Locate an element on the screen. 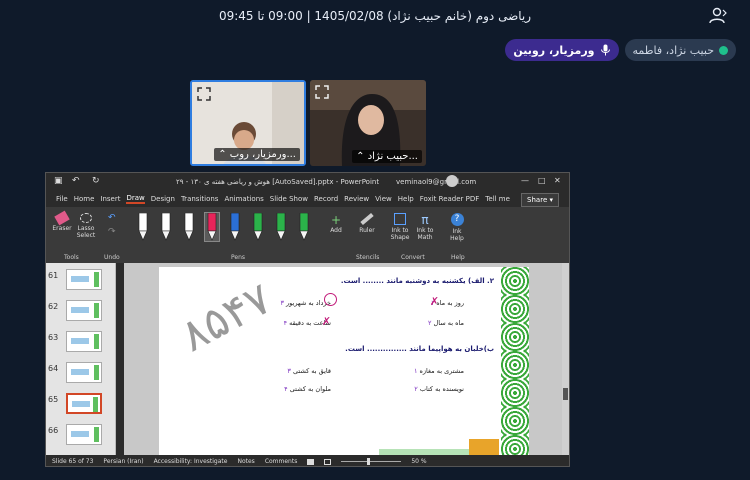 This screenshot has width=750, height=480. participant-list: ورمزیار، روبین حبیب نژاد، فاطمه is located at coordinates (620, 50).